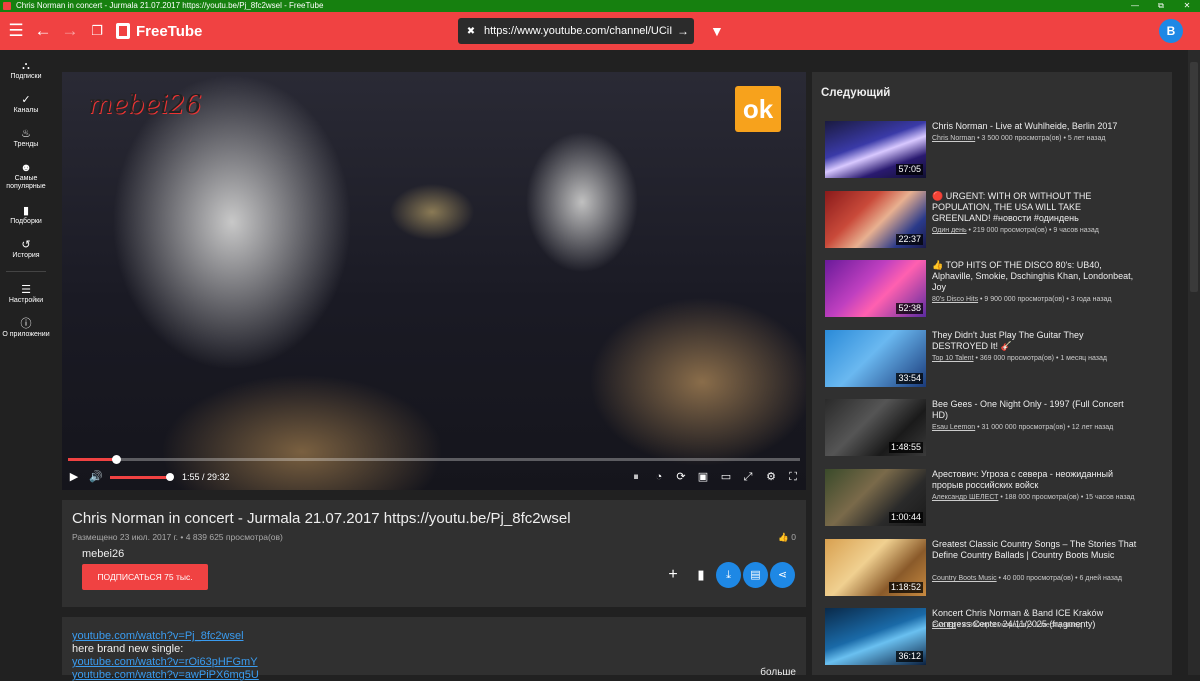 The image size is (1200, 681). What do you see at coordinates (1194, 362) in the screenshot?
I see `page-scrollbar` at bounding box center [1194, 362].